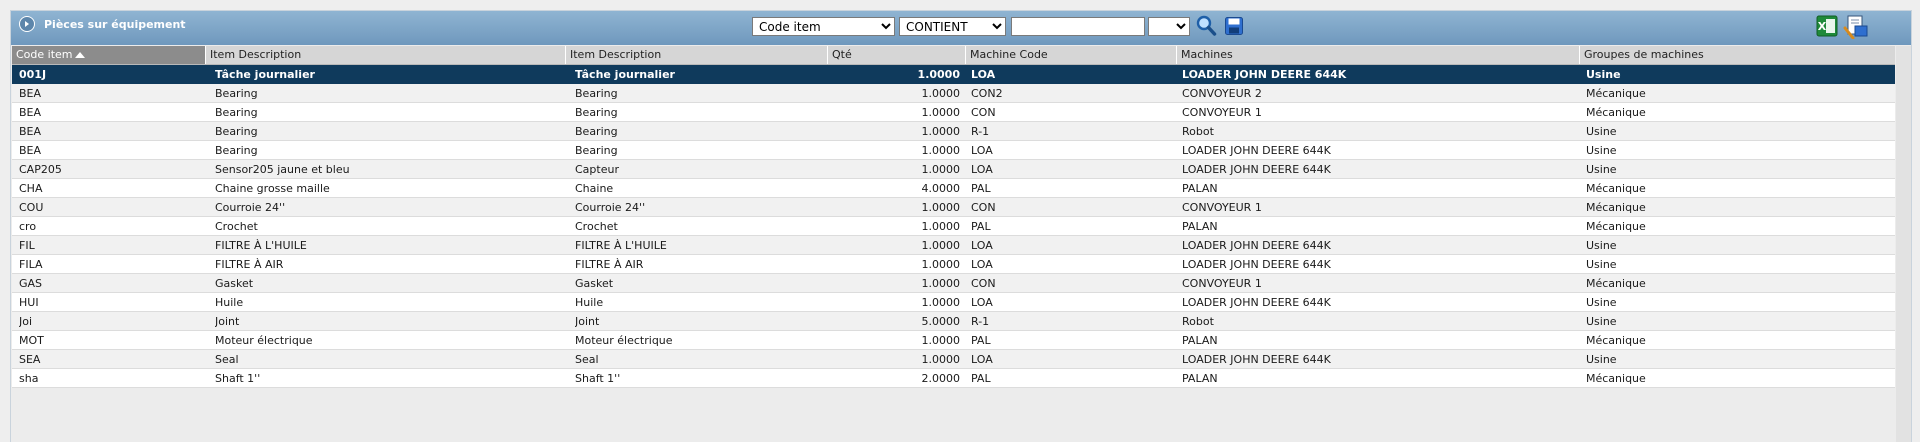  Describe the element at coordinates (31, 340) in the screenshot. I see `cell-code-item: MOT` at that location.